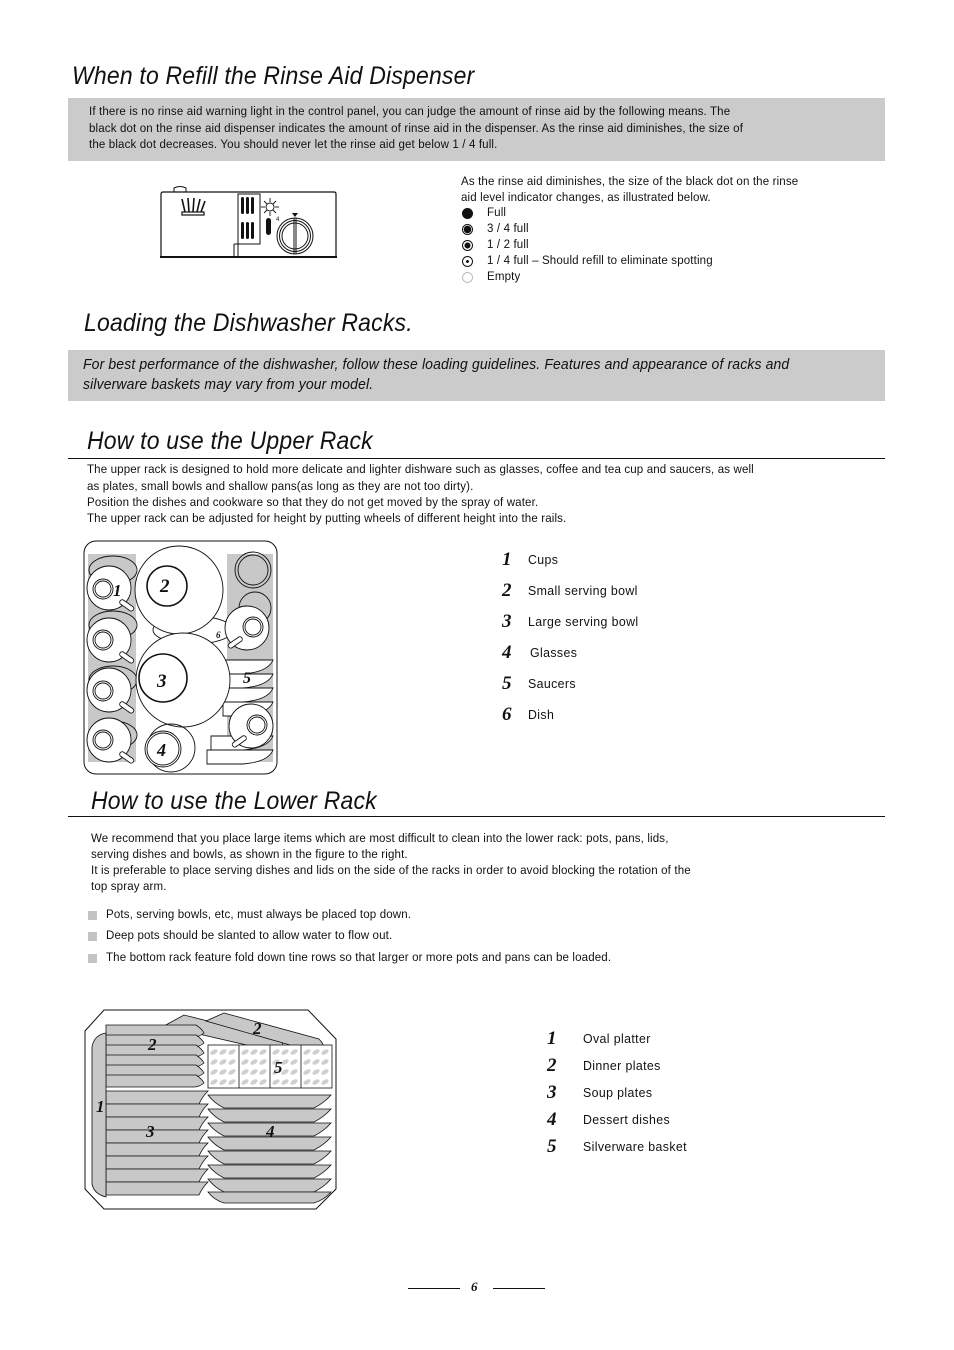 This screenshot has width=954, height=1350. What do you see at coordinates (117, 590) in the screenshot?
I see `upper-figure-label-1: 1` at bounding box center [117, 590].